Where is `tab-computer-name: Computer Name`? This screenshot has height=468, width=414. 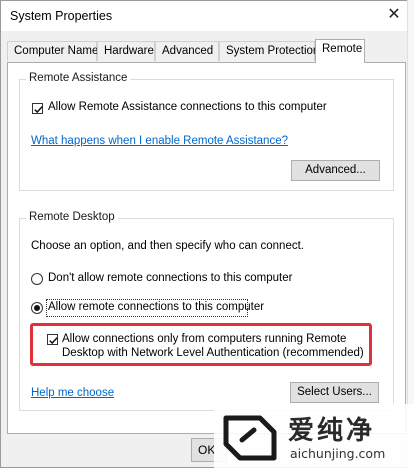 tab-computer-name: Computer Name is located at coordinates (52, 51).